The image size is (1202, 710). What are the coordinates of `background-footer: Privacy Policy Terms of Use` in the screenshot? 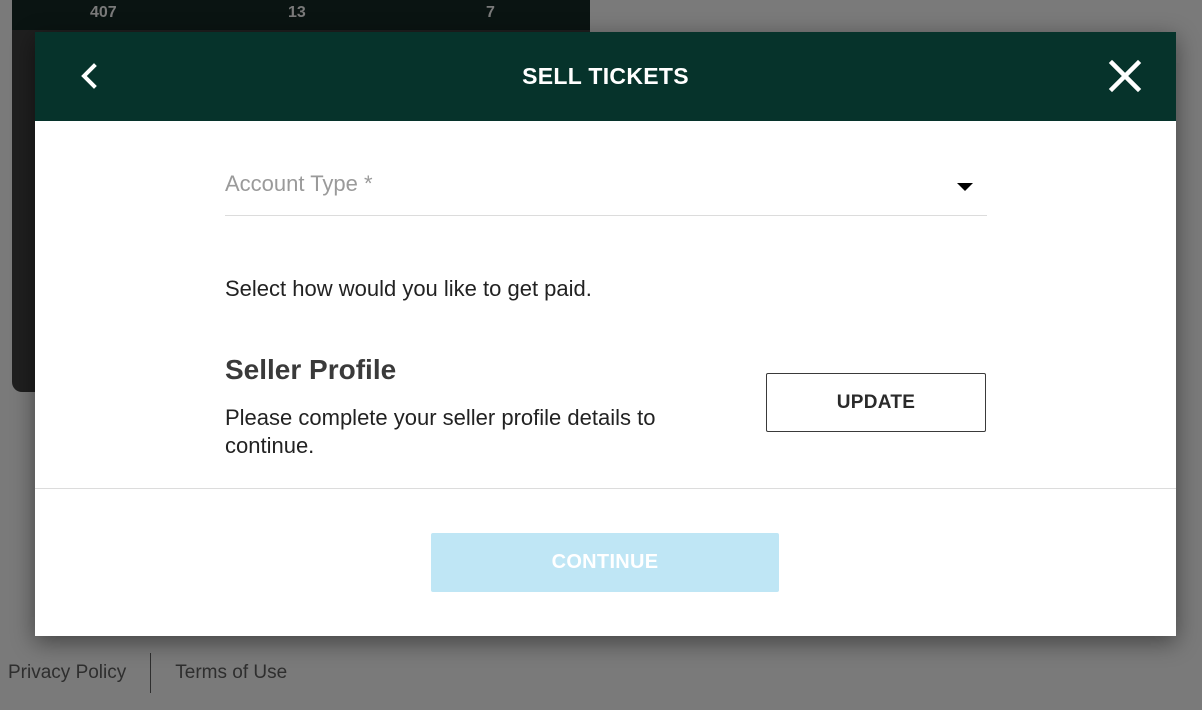 It's located at (143, 673).